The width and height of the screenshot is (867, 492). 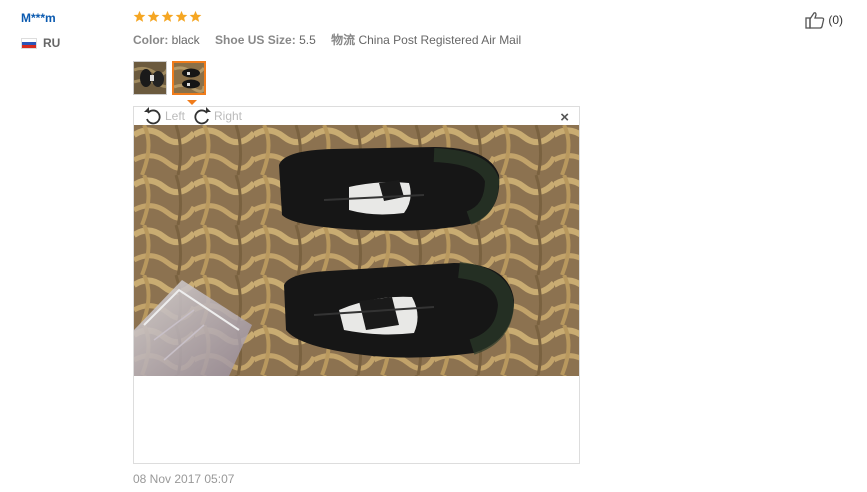 What do you see at coordinates (184, 479) in the screenshot?
I see `review-date: 08 Nov 2017 05:07` at bounding box center [184, 479].